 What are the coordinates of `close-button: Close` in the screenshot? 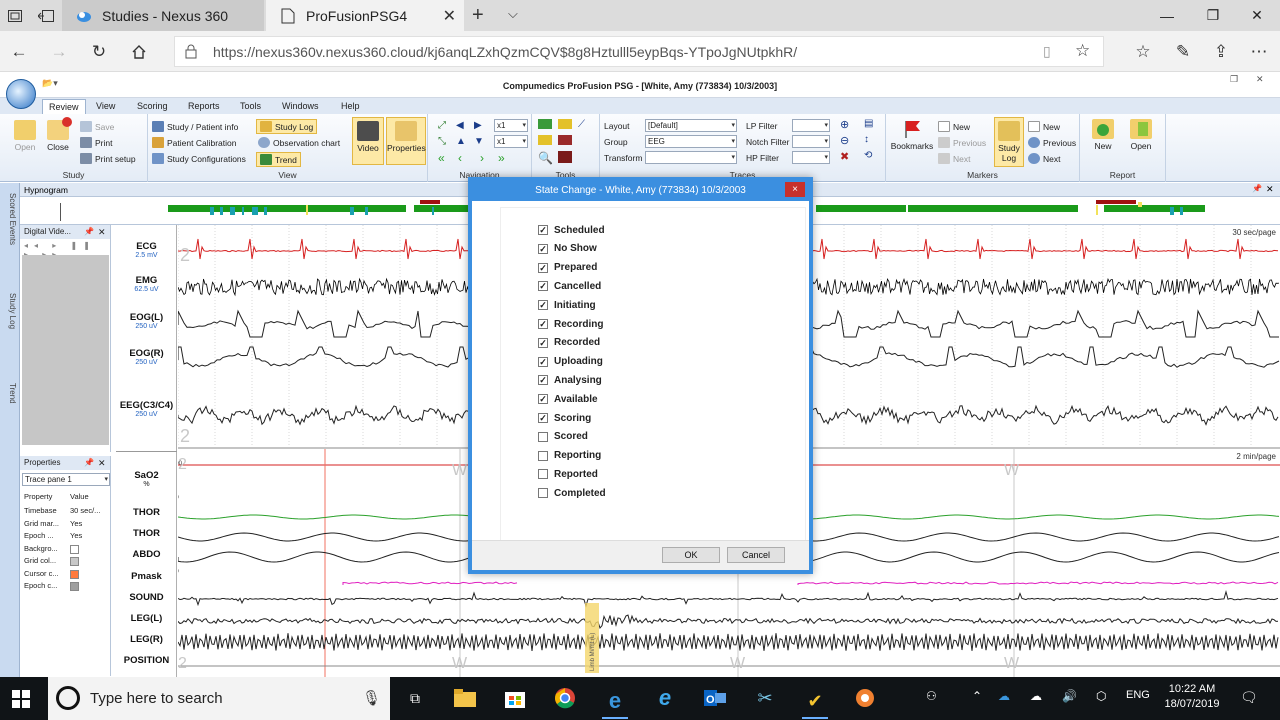 It's located at (58, 134).